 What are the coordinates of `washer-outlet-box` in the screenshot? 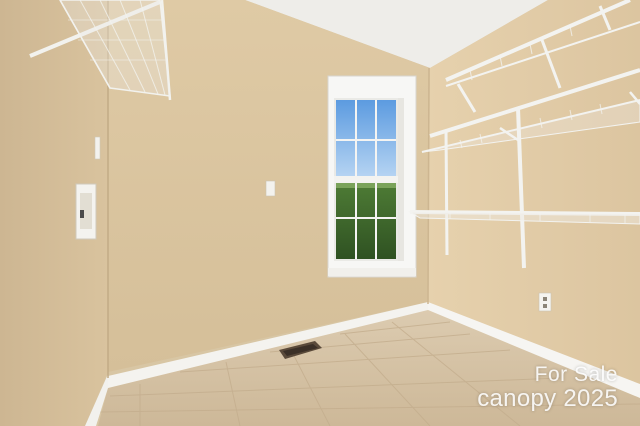 It's located at (86, 211).